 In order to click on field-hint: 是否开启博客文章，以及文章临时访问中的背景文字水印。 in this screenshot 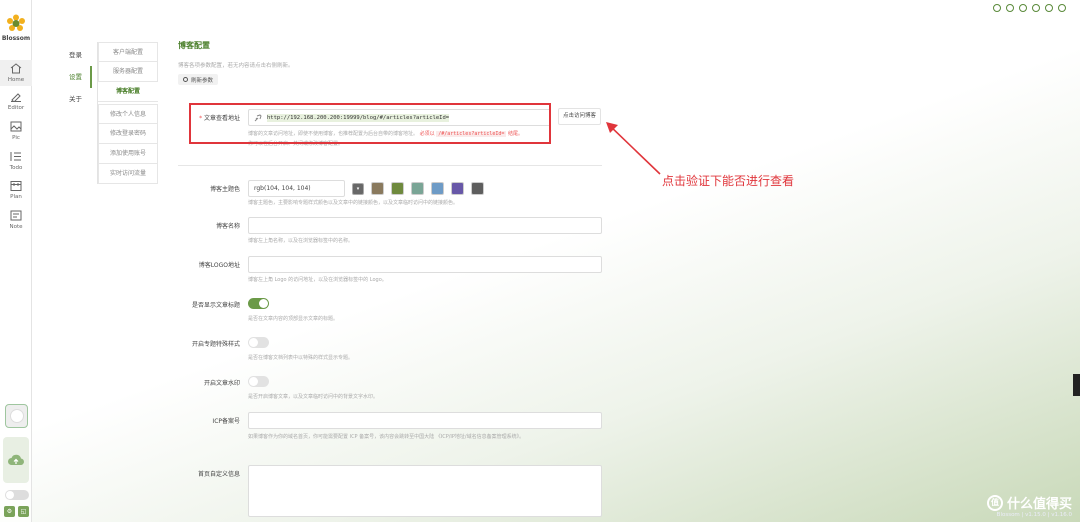, I will do `click(313, 397)`.